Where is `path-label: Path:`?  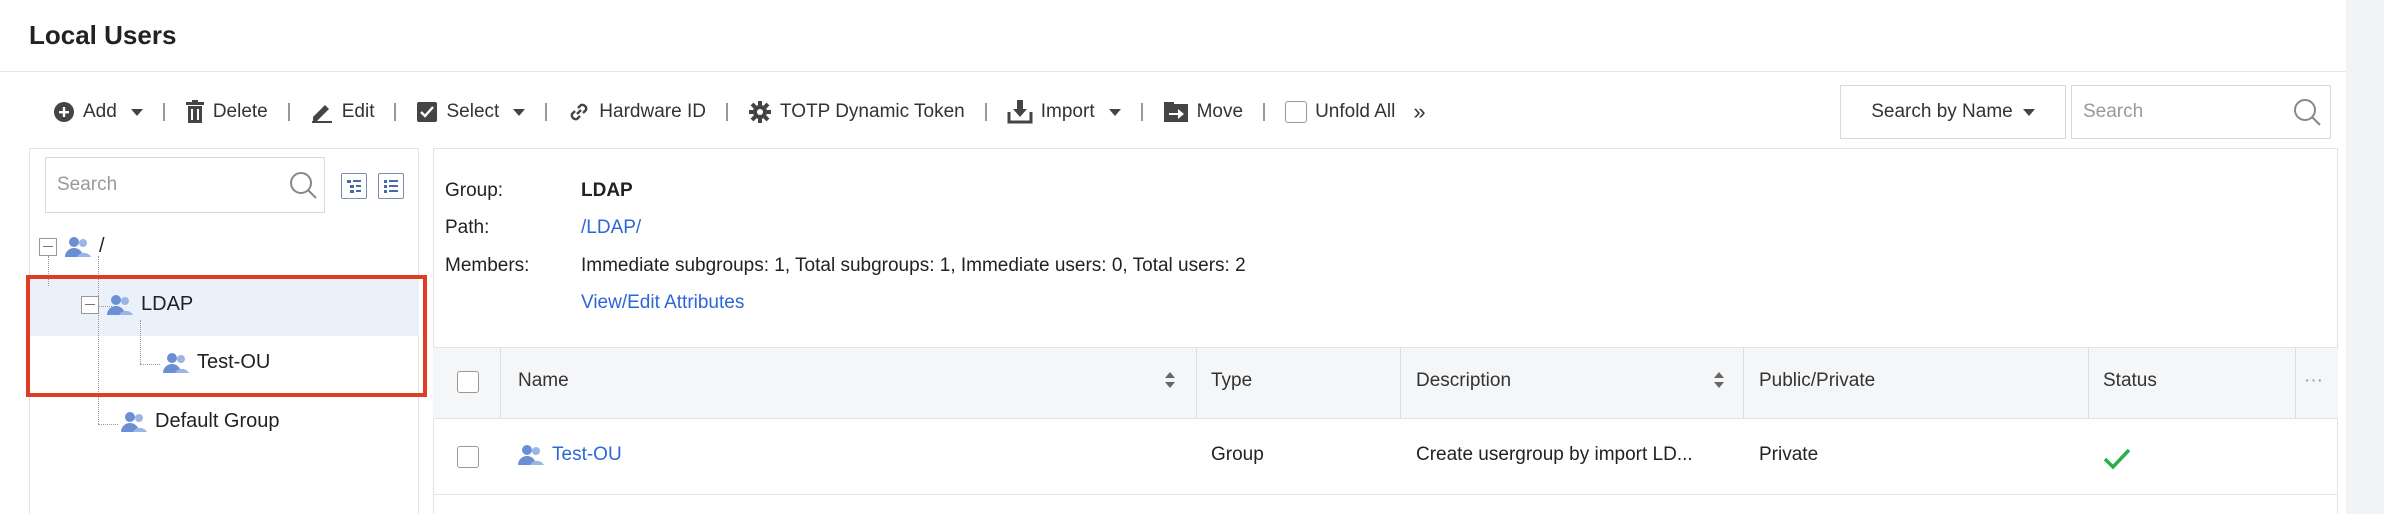 path-label: Path: is located at coordinates (467, 227).